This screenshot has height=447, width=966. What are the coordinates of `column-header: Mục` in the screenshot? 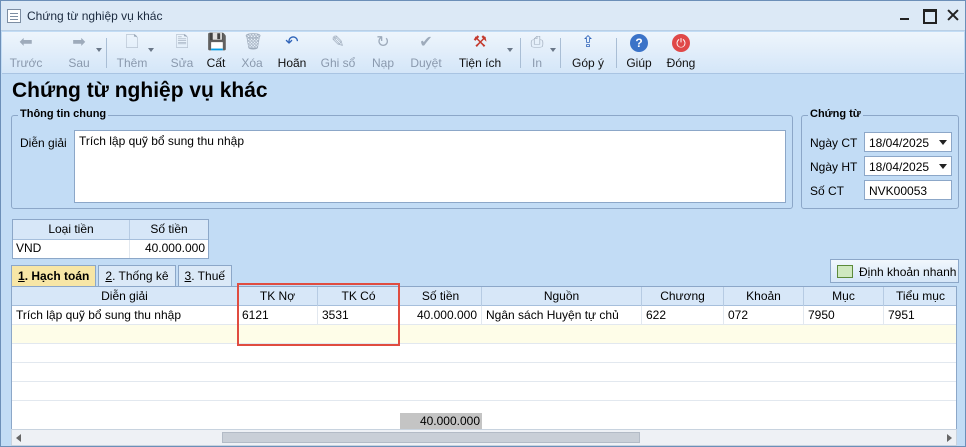 It's located at (844, 296).